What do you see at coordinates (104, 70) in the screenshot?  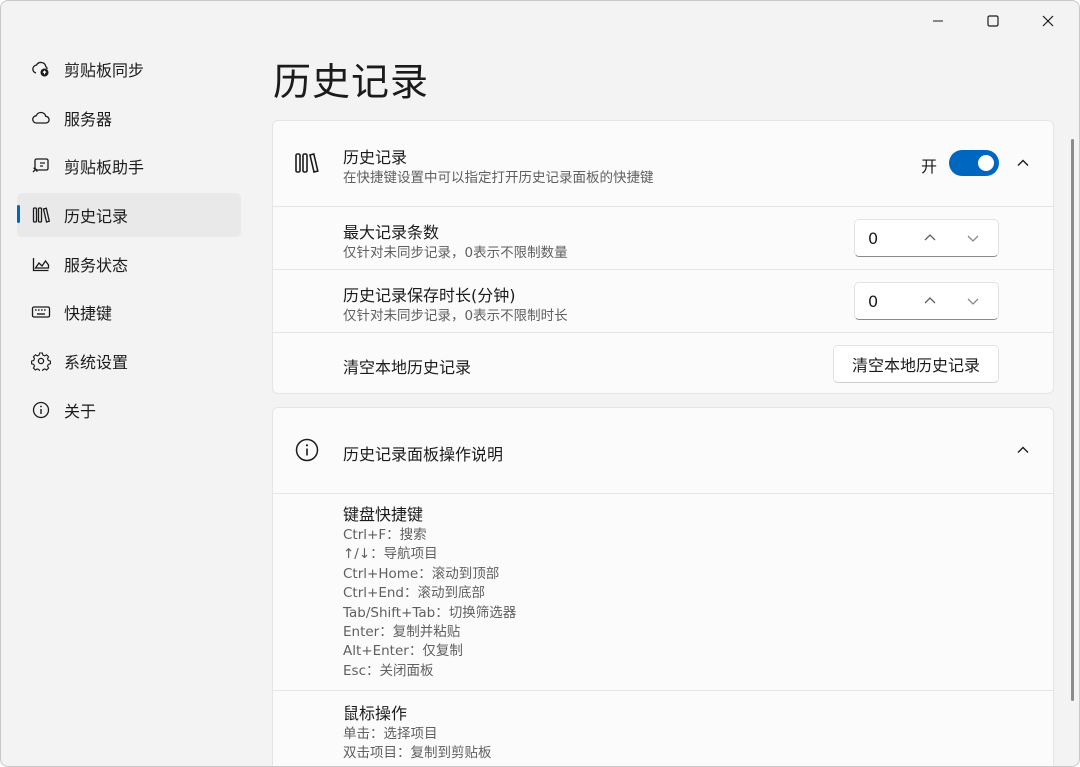 I see `sidebar-item-label: 剪贴板同步` at bounding box center [104, 70].